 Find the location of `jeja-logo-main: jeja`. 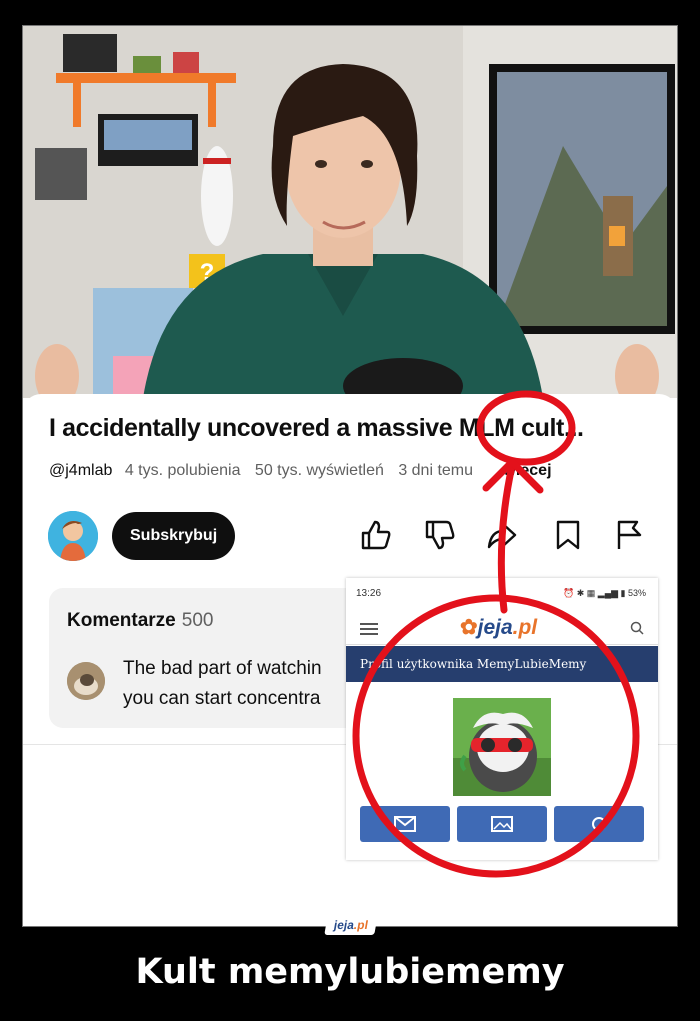

jeja-logo-main: jeja is located at coordinates (495, 627).